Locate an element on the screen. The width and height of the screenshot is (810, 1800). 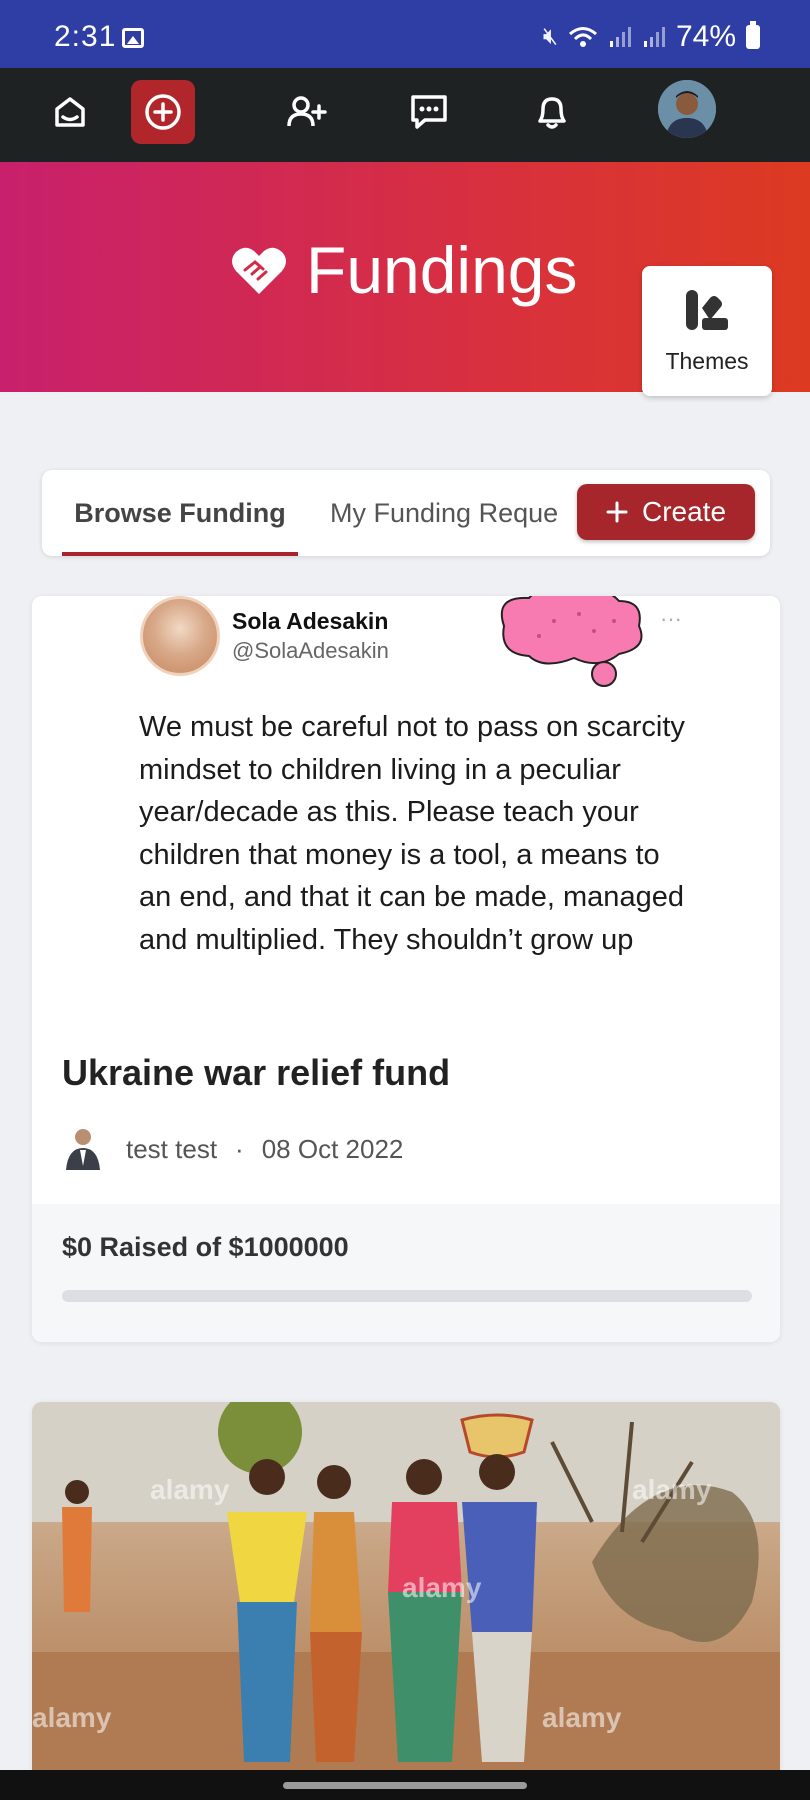
mute-icon: 🔇︎ is located at coordinates (550, 36).